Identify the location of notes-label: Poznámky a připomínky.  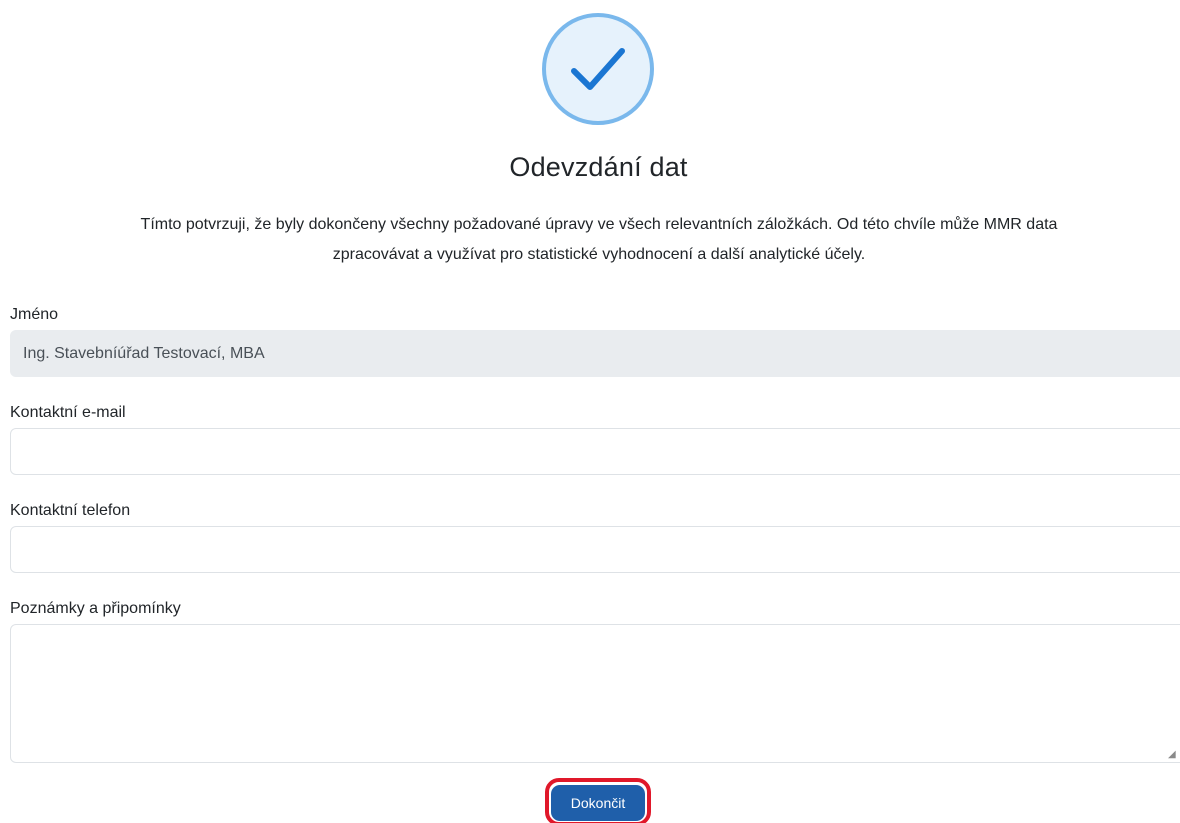
(95, 608).